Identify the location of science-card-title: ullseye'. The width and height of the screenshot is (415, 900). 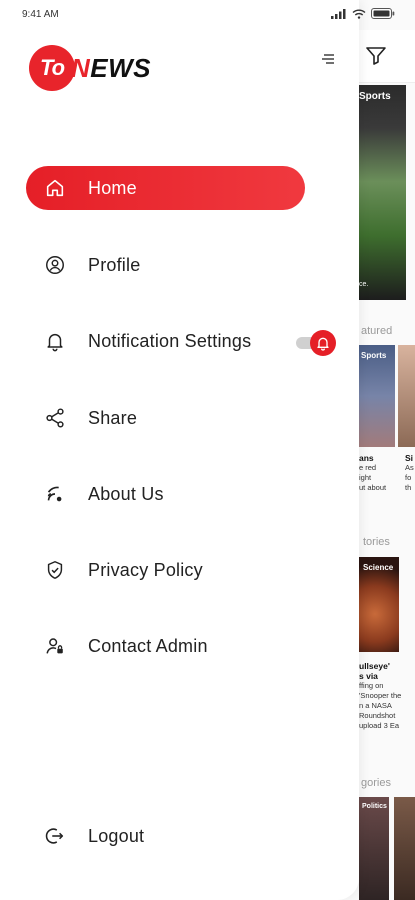
(374, 666).